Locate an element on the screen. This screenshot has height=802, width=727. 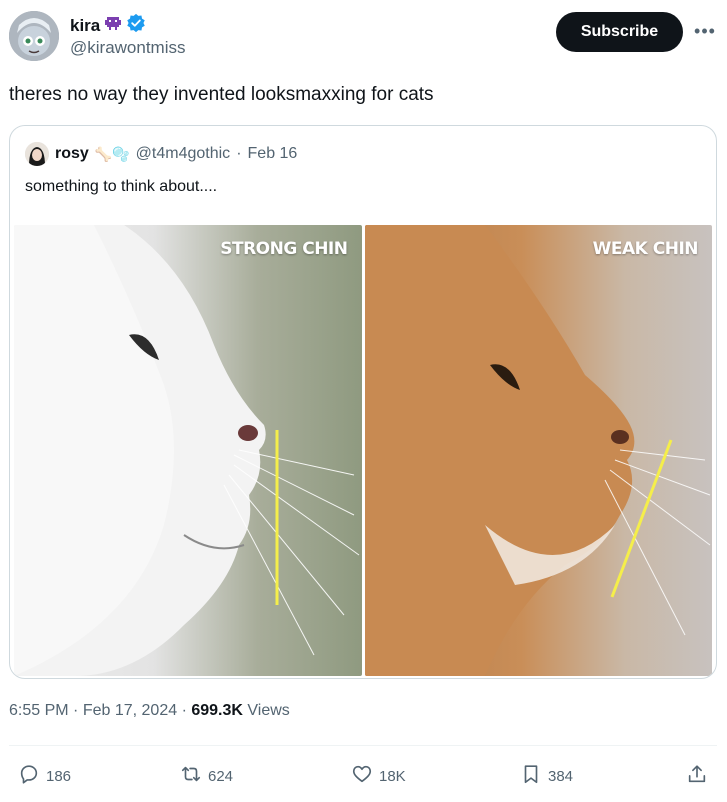
verified-badge-icon is located at coordinates (136, 25).